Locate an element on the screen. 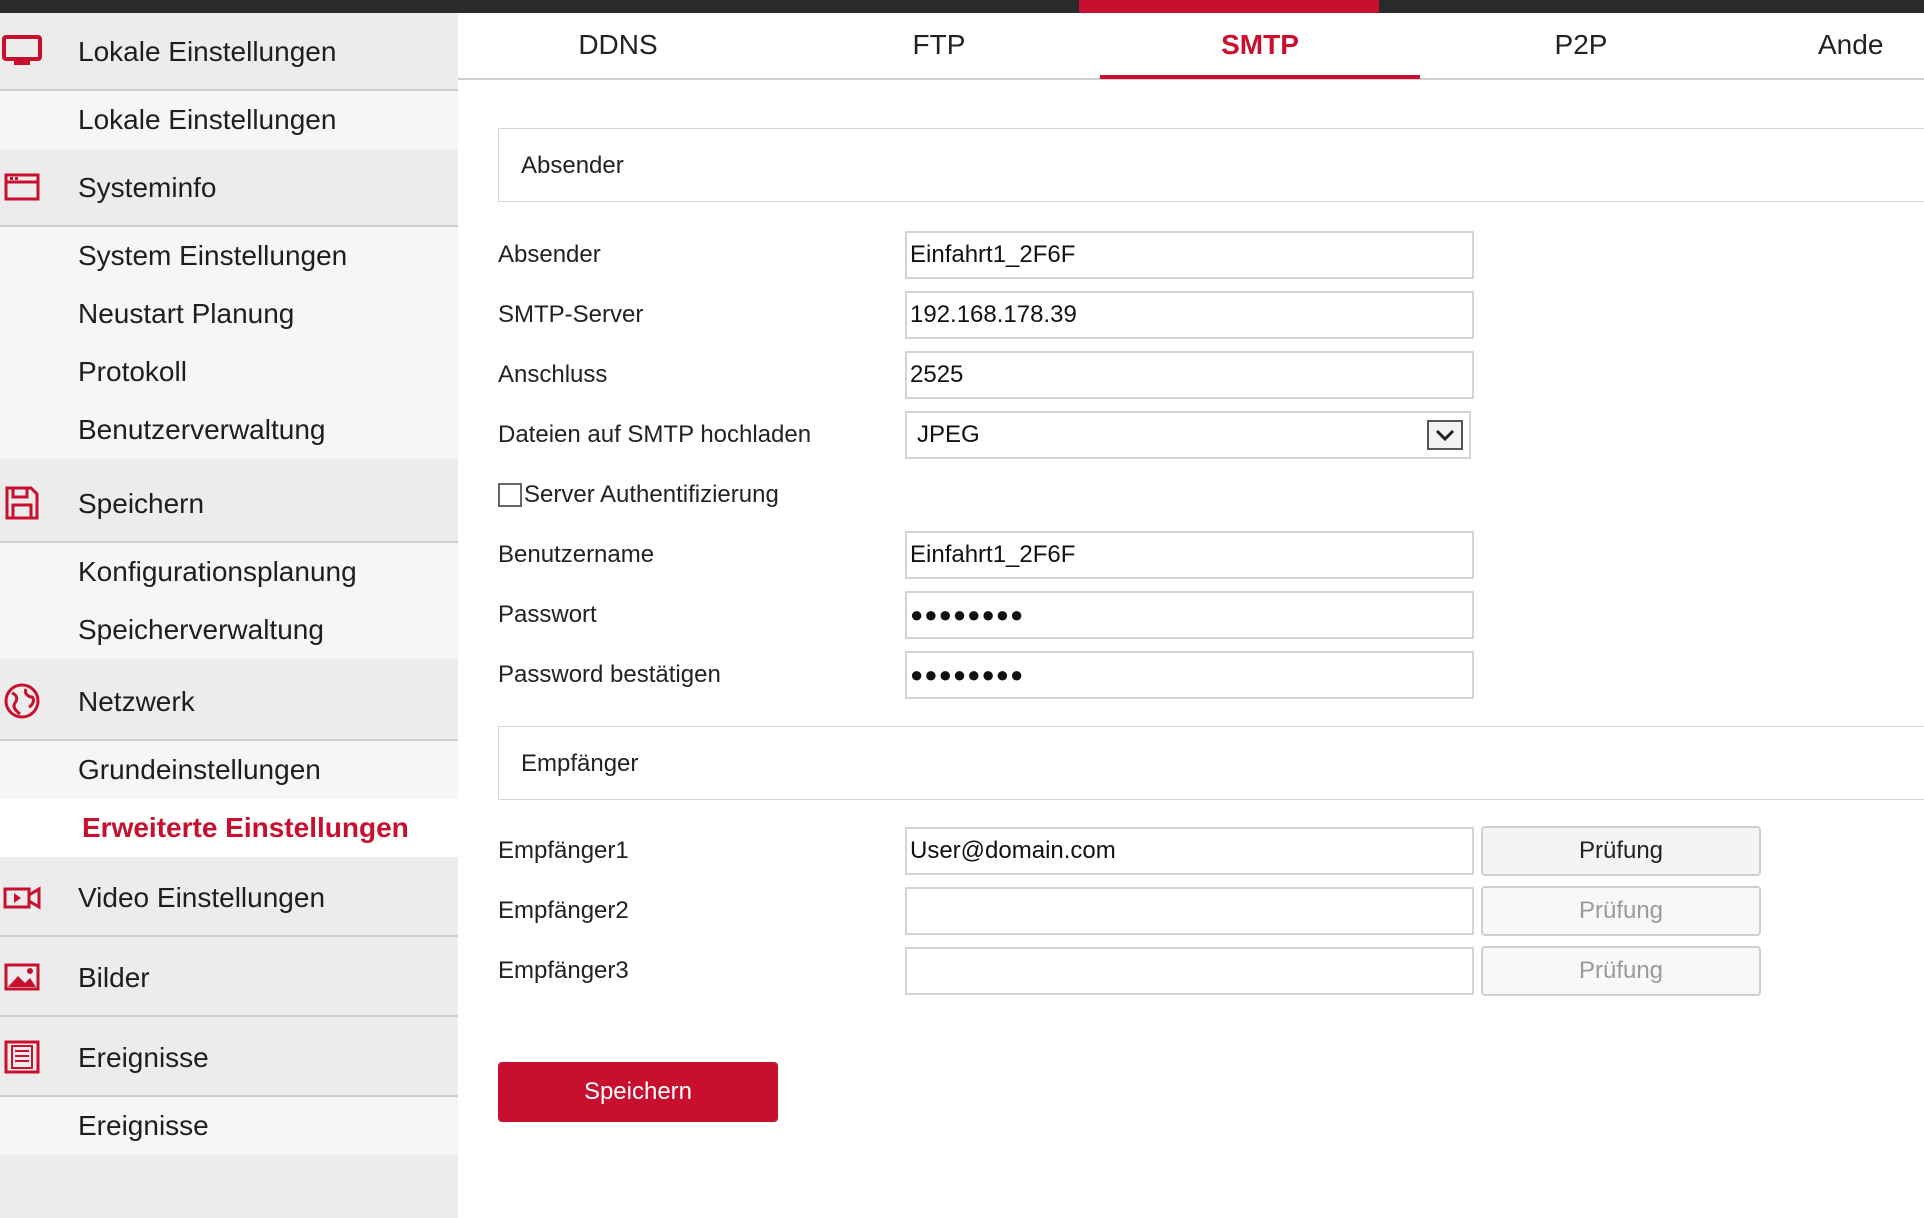  sidebar-category-label: Netzwerk is located at coordinates (136, 701).